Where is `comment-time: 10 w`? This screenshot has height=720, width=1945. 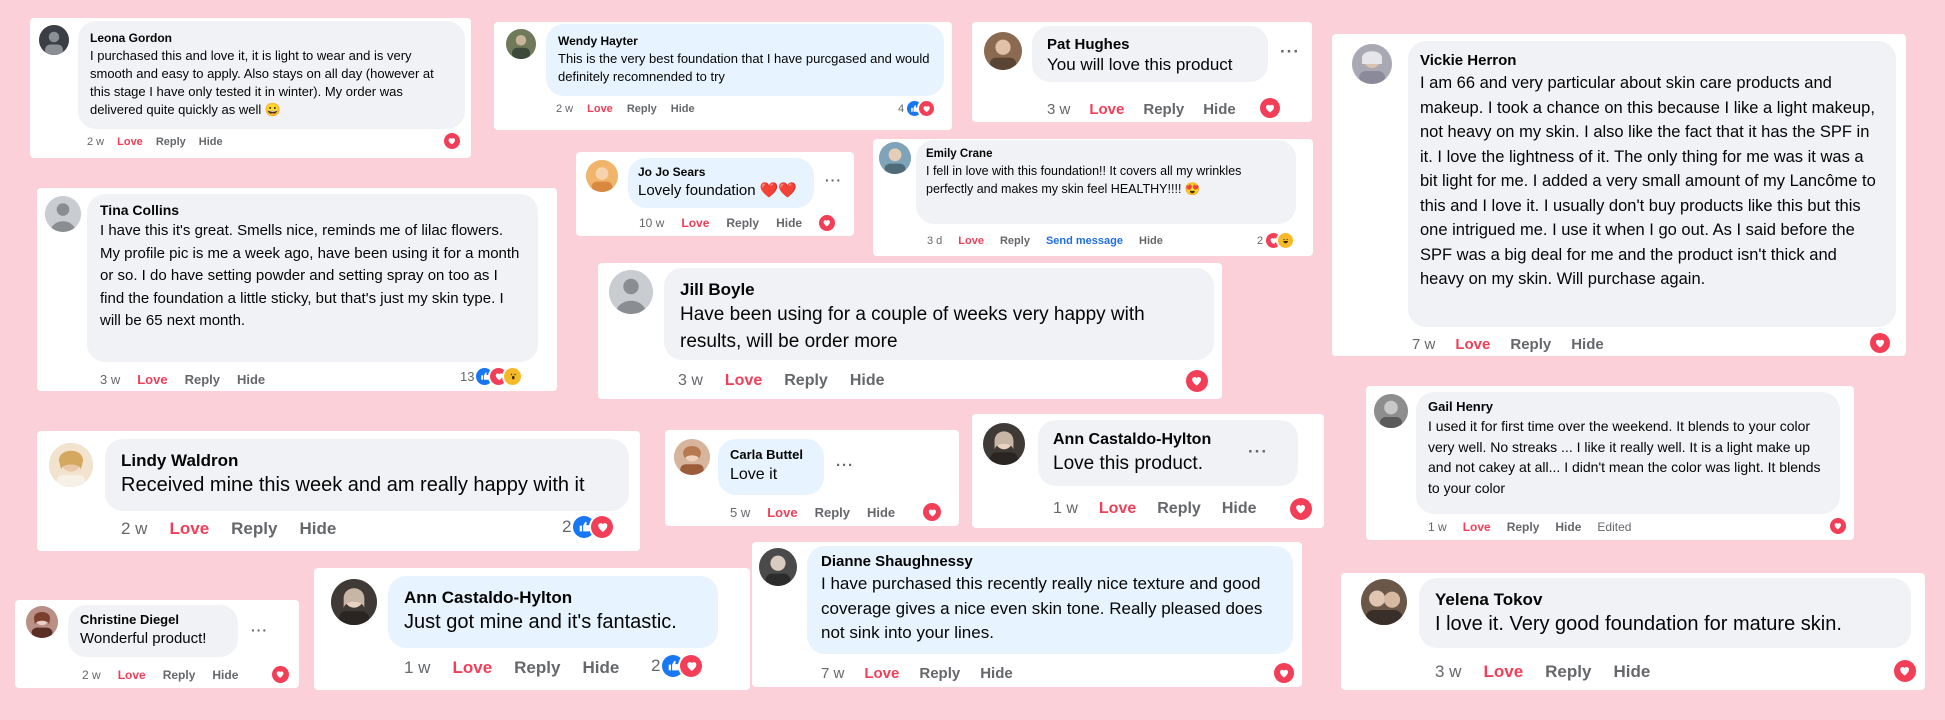 comment-time: 10 w is located at coordinates (651, 223).